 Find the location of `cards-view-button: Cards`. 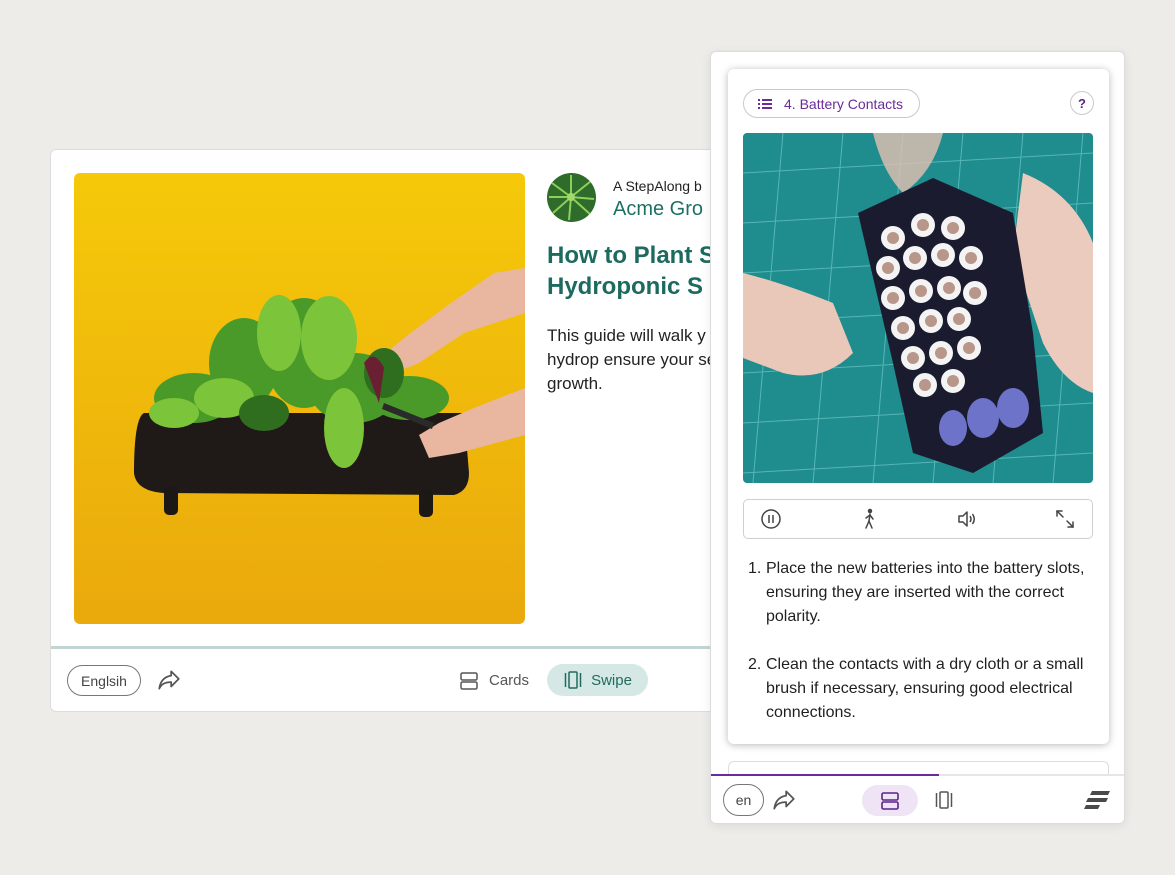

cards-view-button: Cards is located at coordinates (494, 680).